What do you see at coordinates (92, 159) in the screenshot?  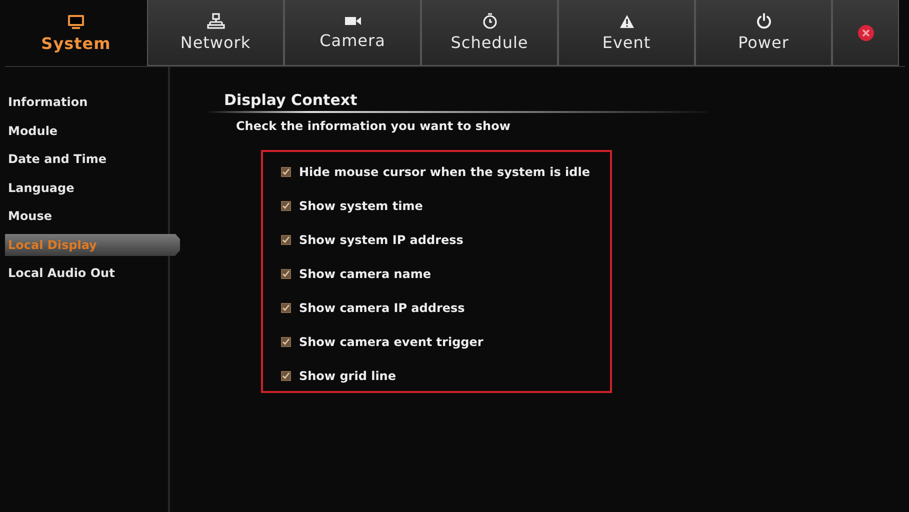 I see `sidebar-item: Date and Time` at bounding box center [92, 159].